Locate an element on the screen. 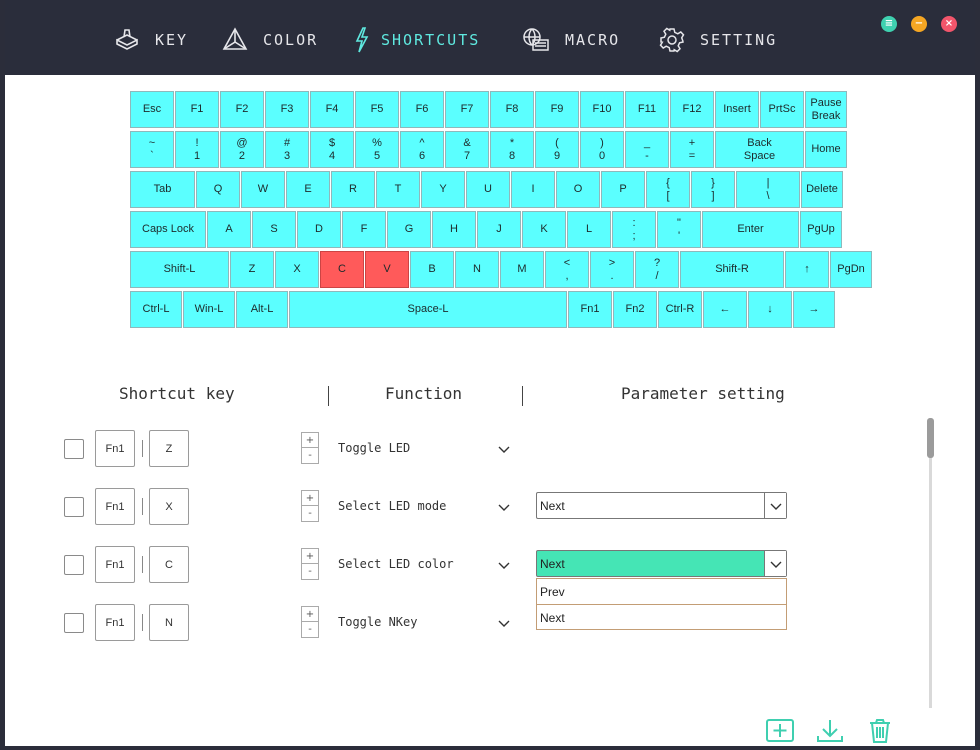  trash-icon is located at coordinates (880, 731).